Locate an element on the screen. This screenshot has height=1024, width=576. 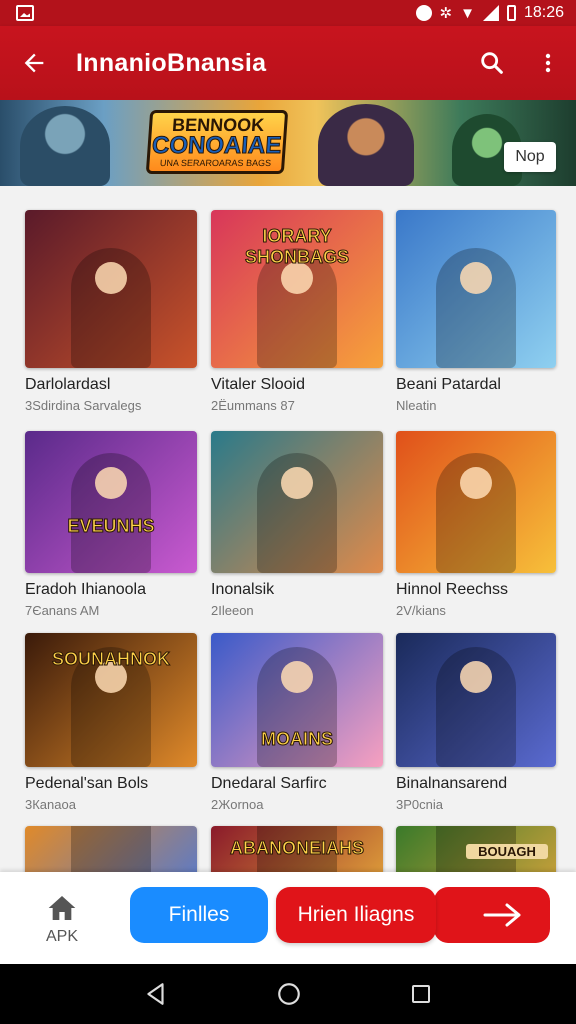
game-card: Beani Patardal Nleatin is located at coordinates (476, 311).